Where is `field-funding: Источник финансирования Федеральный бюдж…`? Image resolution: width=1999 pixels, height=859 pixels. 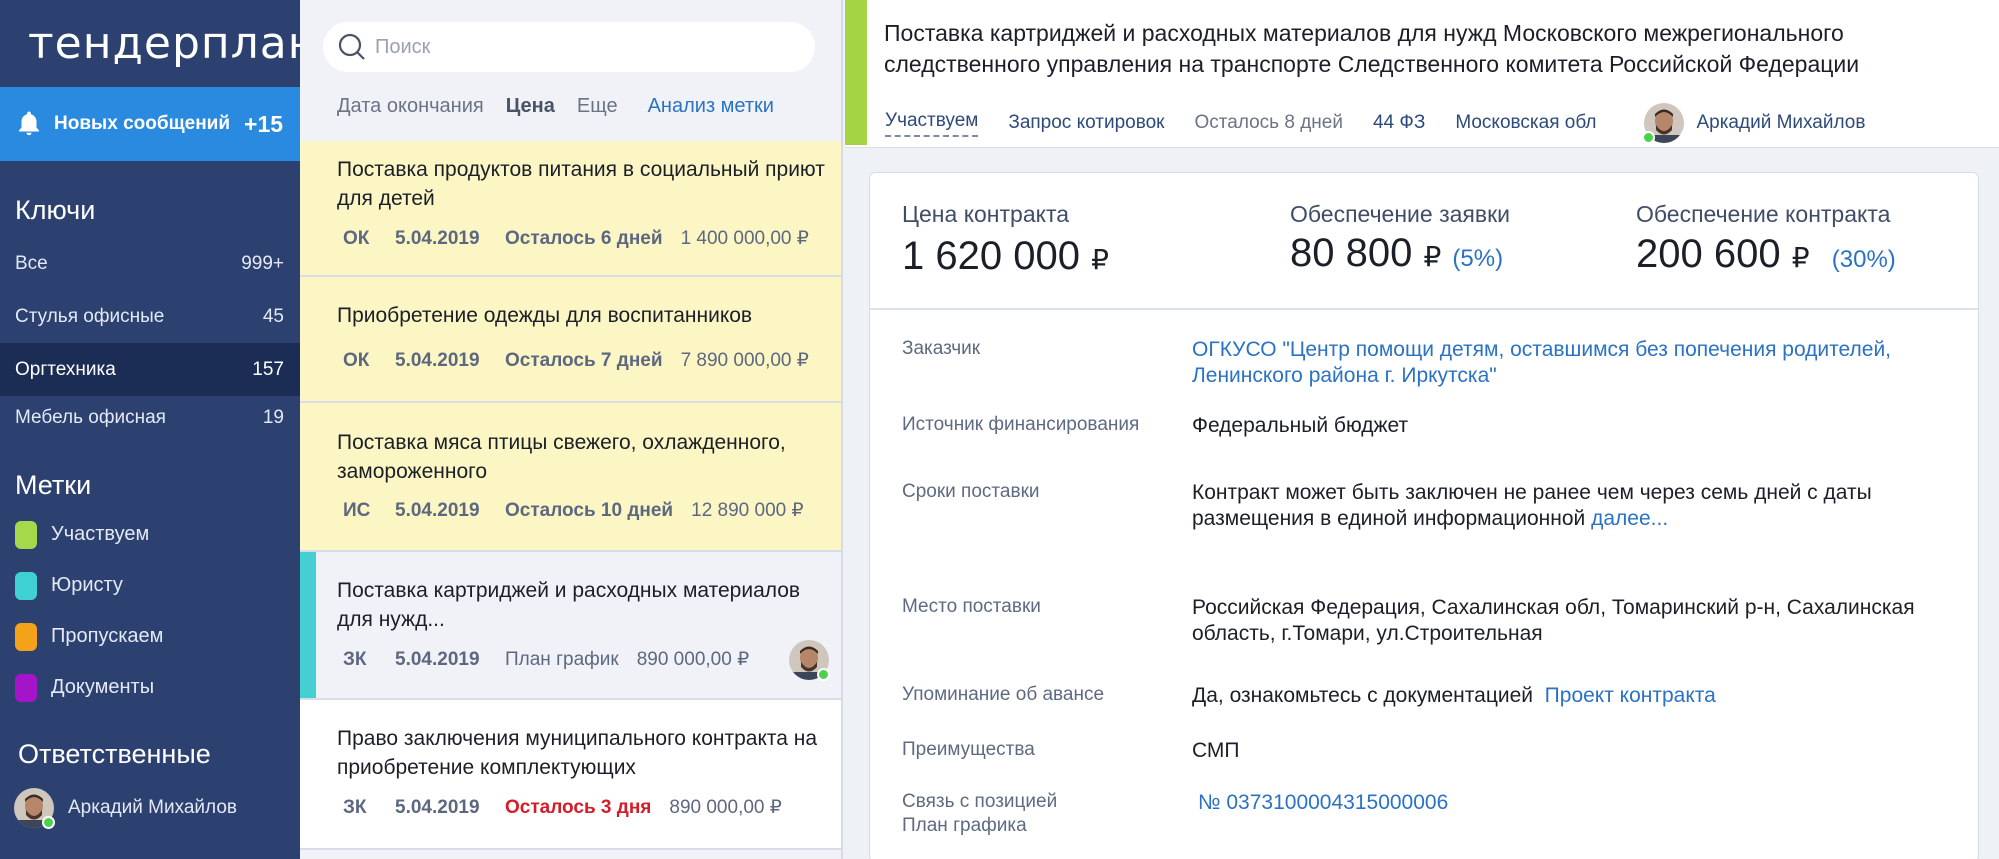 field-funding: Источник финансирования Федеральный бюдж… is located at coordinates (1432, 426).